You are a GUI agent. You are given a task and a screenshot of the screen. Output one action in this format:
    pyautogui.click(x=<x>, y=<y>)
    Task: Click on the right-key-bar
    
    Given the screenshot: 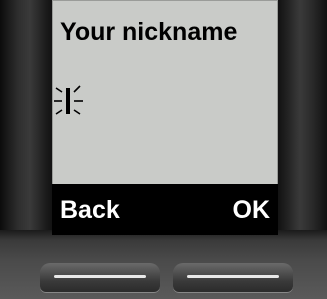 What is the action you would take?
    pyautogui.click(x=233, y=276)
    